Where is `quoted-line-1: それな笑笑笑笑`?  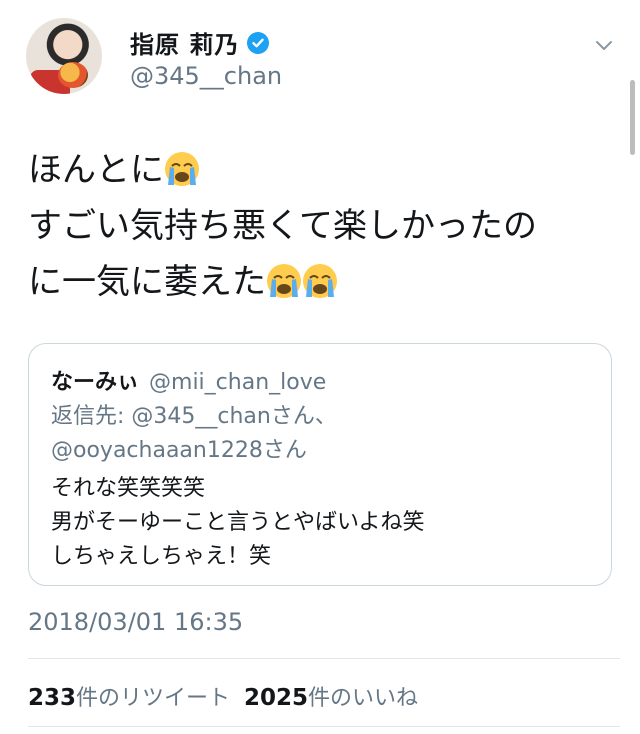 quoted-line-1: それな笑笑笑笑 is located at coordinates (128, 488).